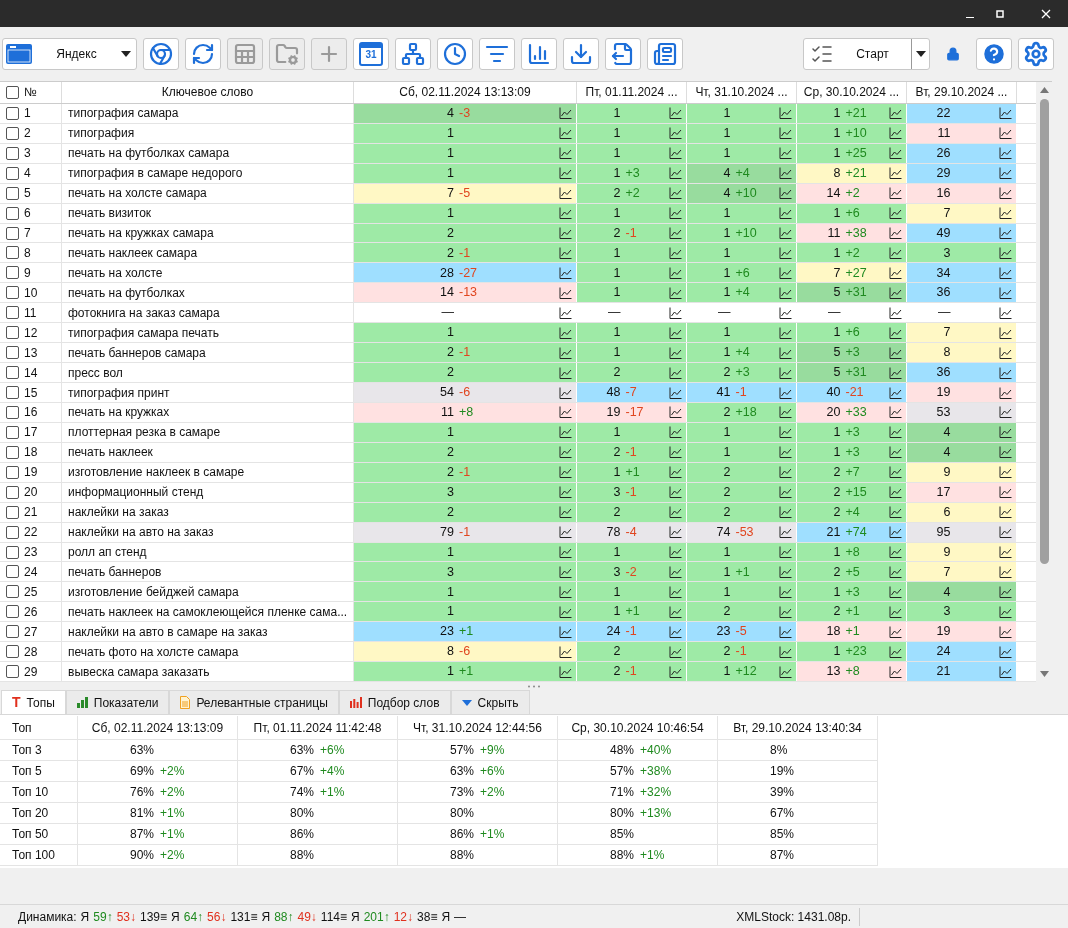 This screenshot has width=1068, height=928. I want to click on scrollbar, so click(1044, 382).